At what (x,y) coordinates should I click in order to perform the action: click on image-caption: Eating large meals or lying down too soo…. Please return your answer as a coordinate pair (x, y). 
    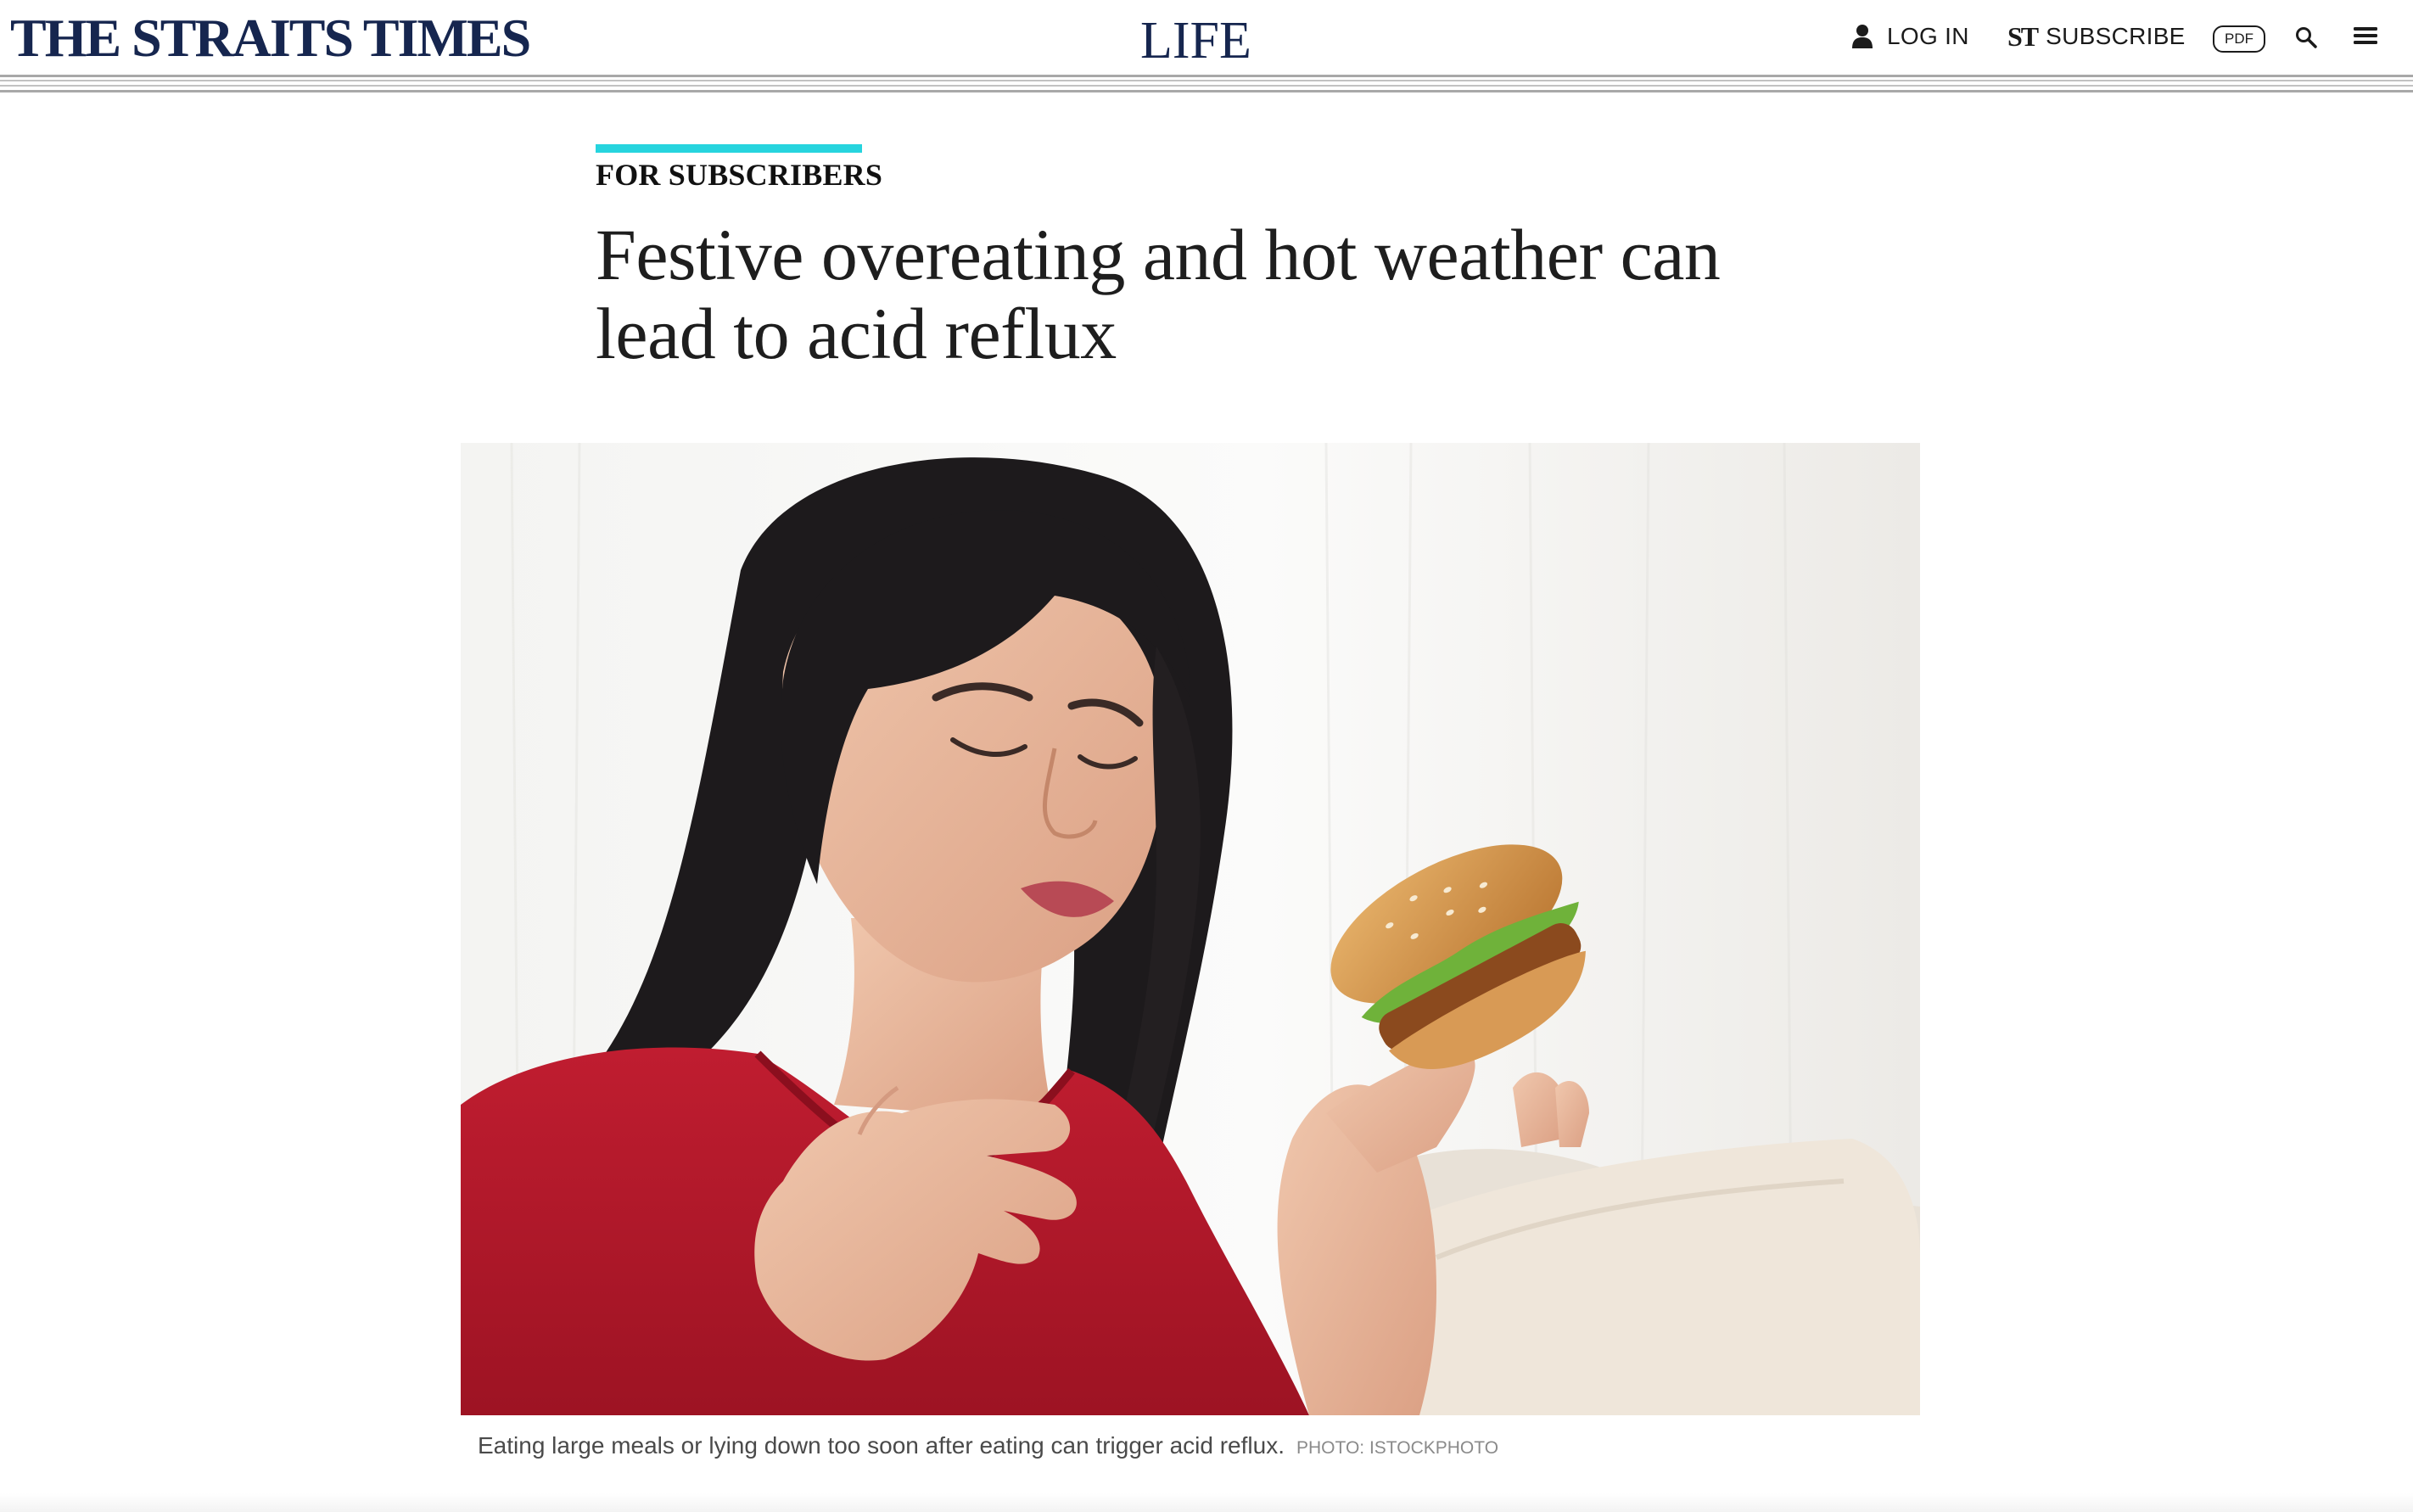
    Looking at the image, I should click on (988, 1445).